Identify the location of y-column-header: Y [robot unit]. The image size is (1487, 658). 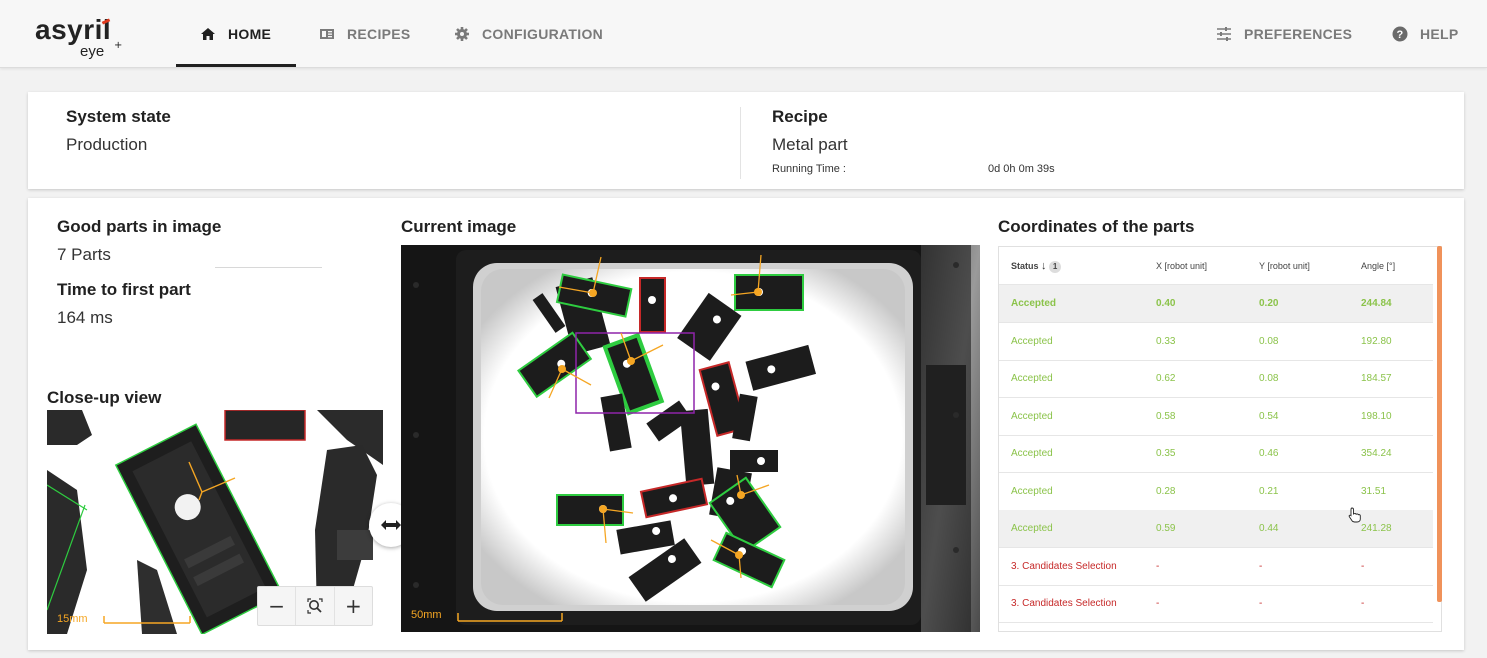
(1284, 266).